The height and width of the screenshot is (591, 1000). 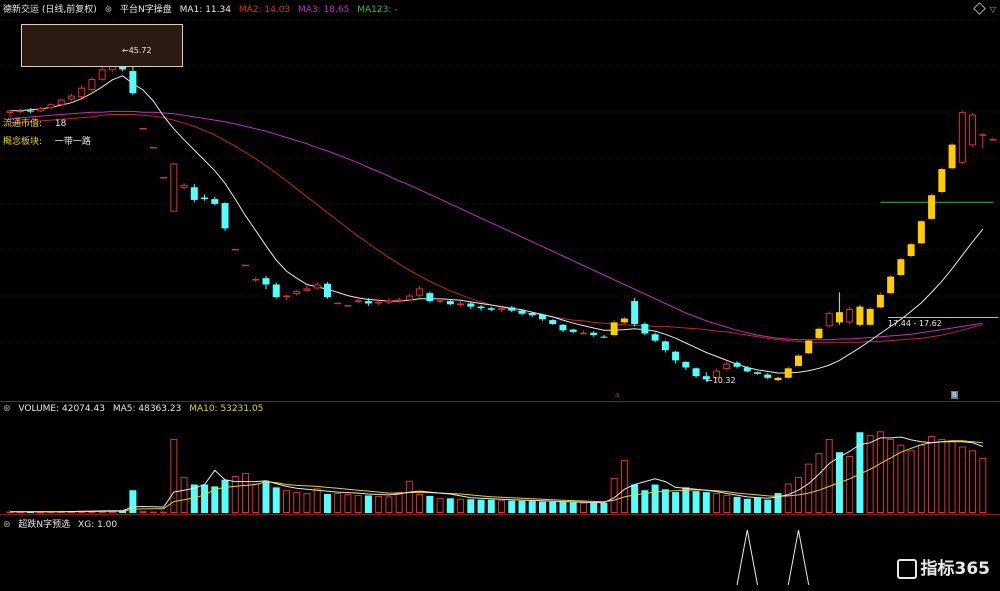 I want to click on signal-lines, so click(x=773, y=557).